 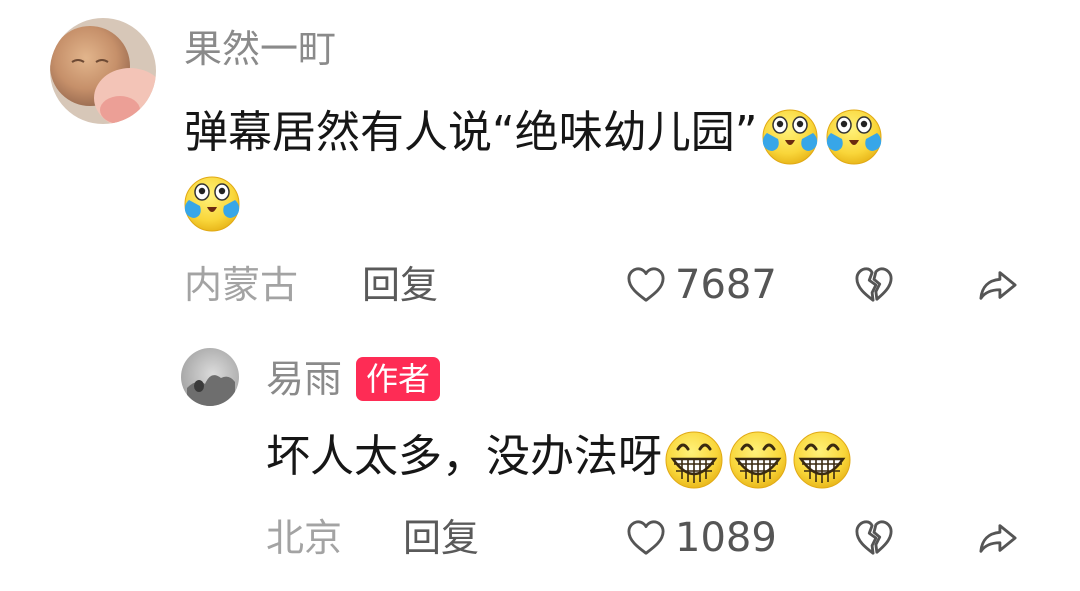 I want to click on comment-like-count: 7687, so click(x=726, y=285).